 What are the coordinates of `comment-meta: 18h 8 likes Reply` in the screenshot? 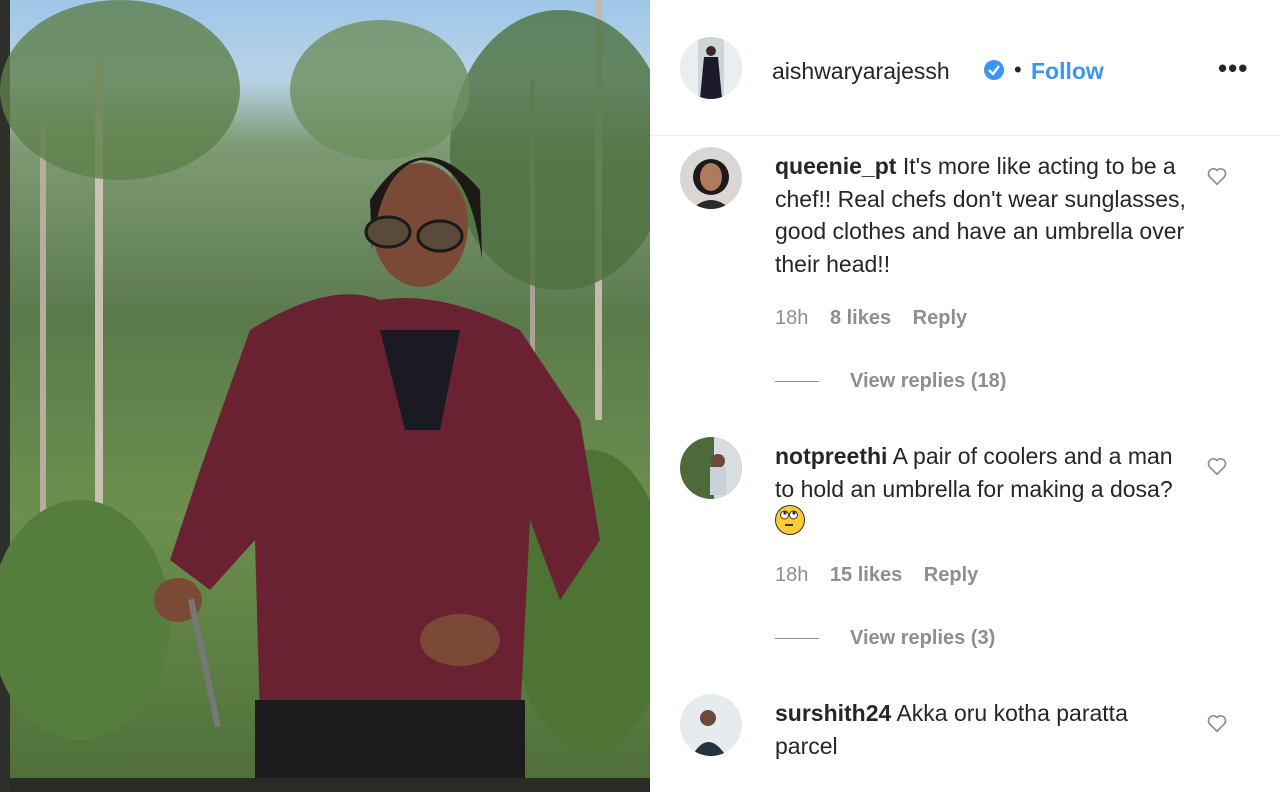 It's located at (879, 318).